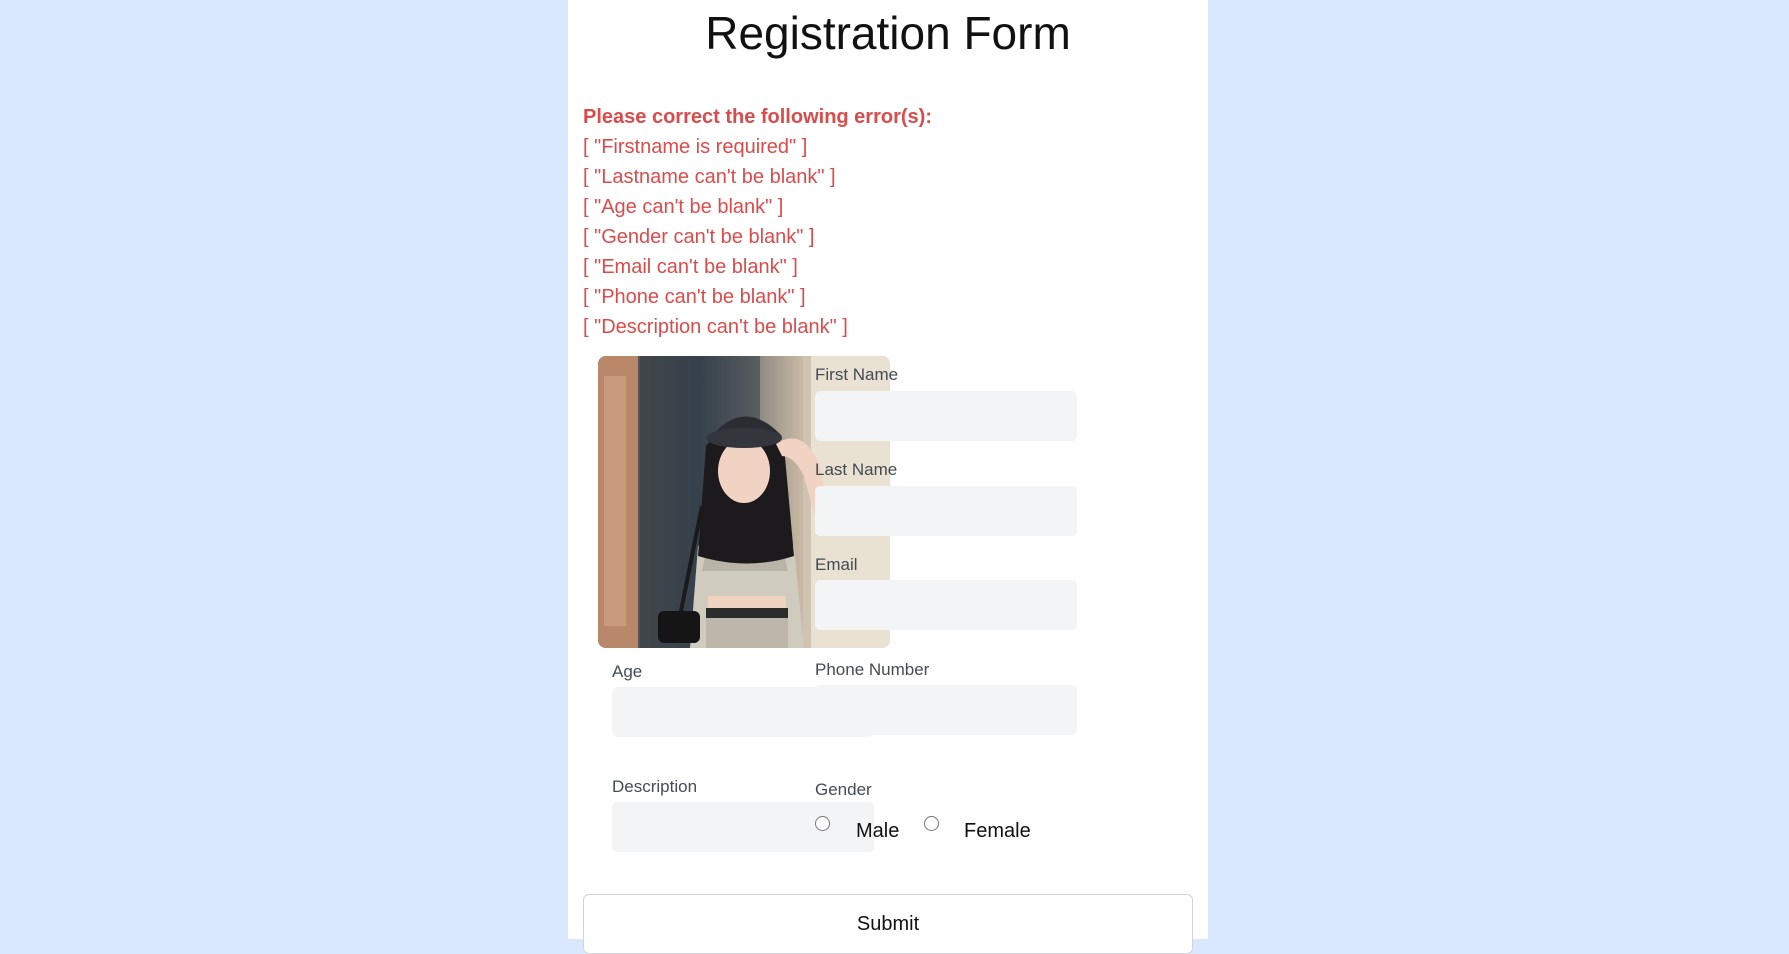 The width and height of the screenshot is (1789, 954). I want to click on error-item: [ "Lastname can't be blank" ], so click(709, 177).